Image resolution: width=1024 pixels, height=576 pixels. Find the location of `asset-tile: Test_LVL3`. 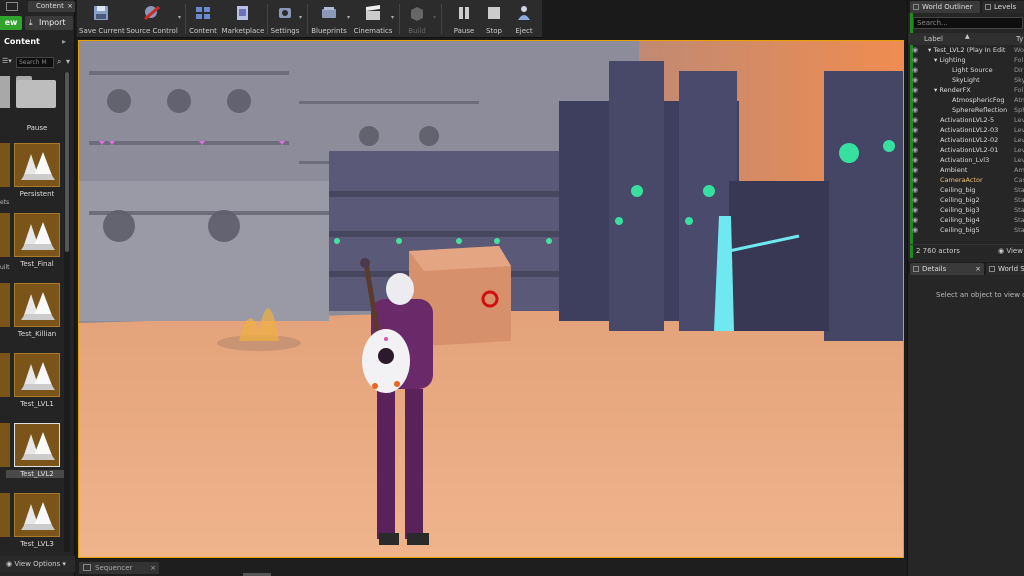

asset-tile: Test_LVL3 is located at coordinates (38, 521).